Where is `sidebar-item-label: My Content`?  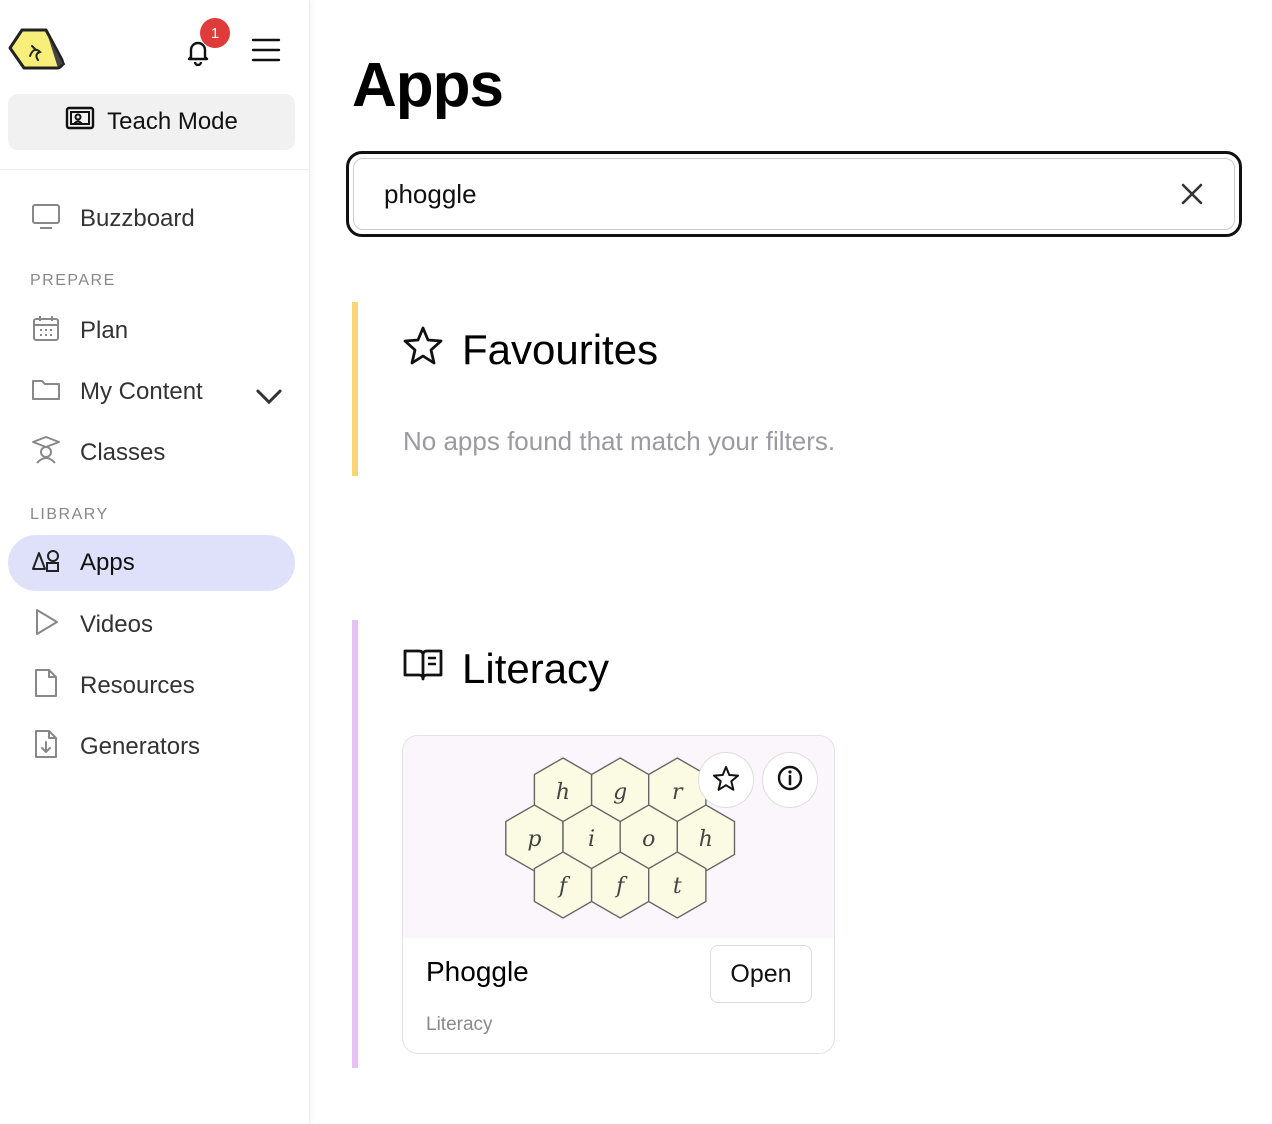
sidebar-item-label: My Content is located at coordinates (141, 391).